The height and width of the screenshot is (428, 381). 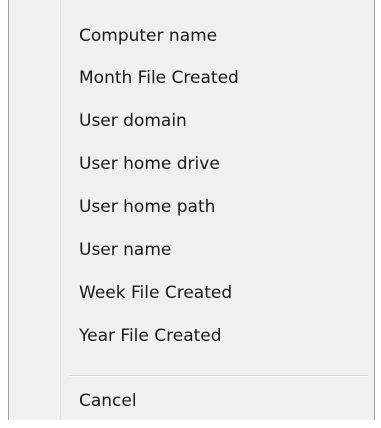 What do you see at coordinates (133, 121) in the screenshot?
I see `menu-item-user-domain: User domain` at bounding box center [133, 121].